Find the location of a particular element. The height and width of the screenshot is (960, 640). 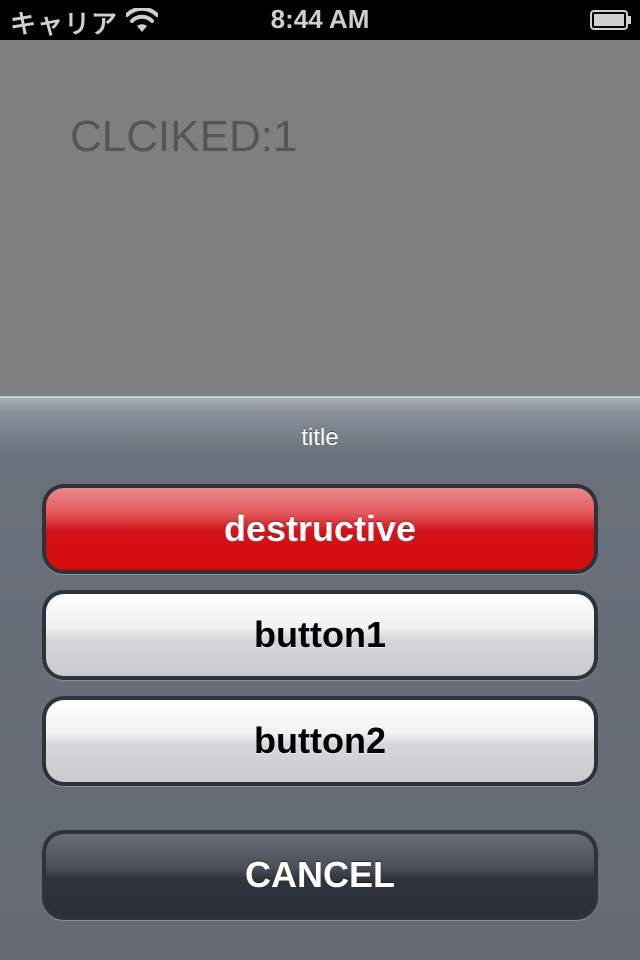

status-bar: キャリア 8:44 AM is located at coordinates (320, 20).